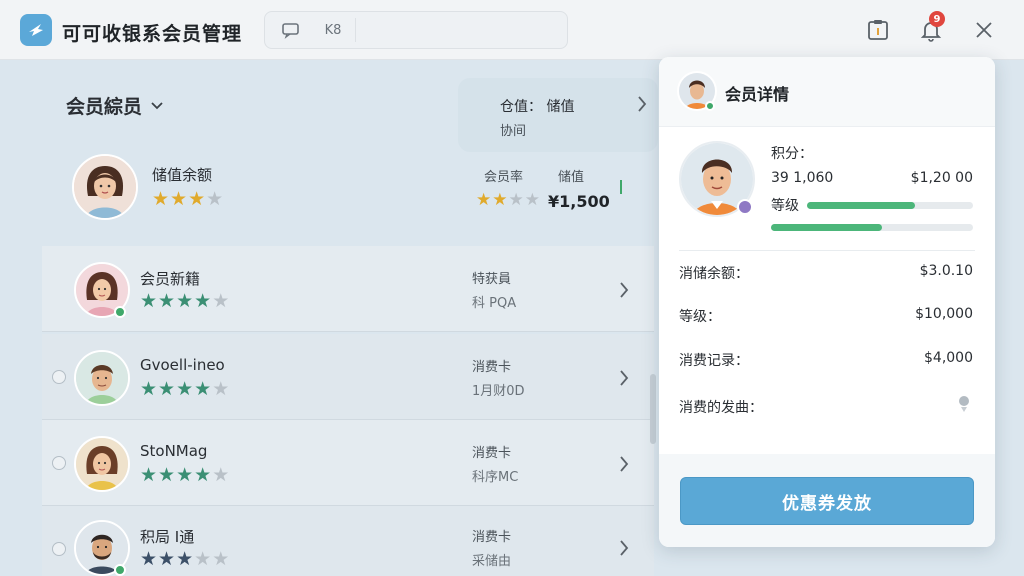 Image resolution: width=1024 pixels, height=576 pixels. I want to click on points-label: 积分：, so click(792, 154).